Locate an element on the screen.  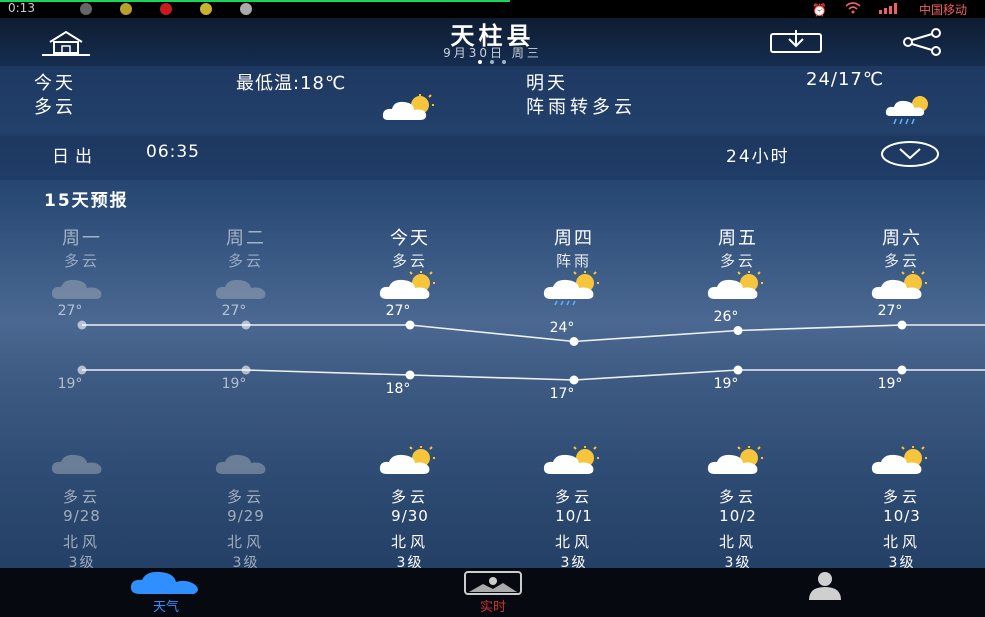
low-temp-label: 17° is located at coordinates (562, 394).